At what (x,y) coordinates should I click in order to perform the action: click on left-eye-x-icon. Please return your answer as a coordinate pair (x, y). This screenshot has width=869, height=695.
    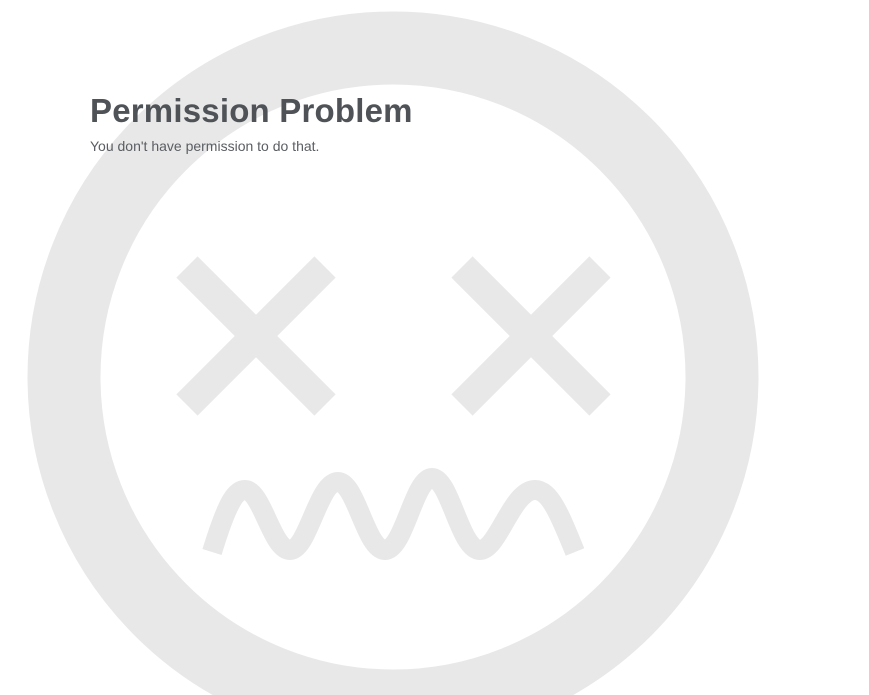
    Looking at the image, I should click on (256, 336).